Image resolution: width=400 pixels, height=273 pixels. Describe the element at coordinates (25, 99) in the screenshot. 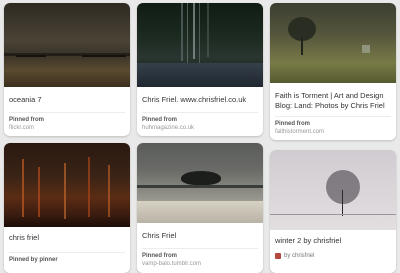

I see `pin-description: oceania 7` at that location.